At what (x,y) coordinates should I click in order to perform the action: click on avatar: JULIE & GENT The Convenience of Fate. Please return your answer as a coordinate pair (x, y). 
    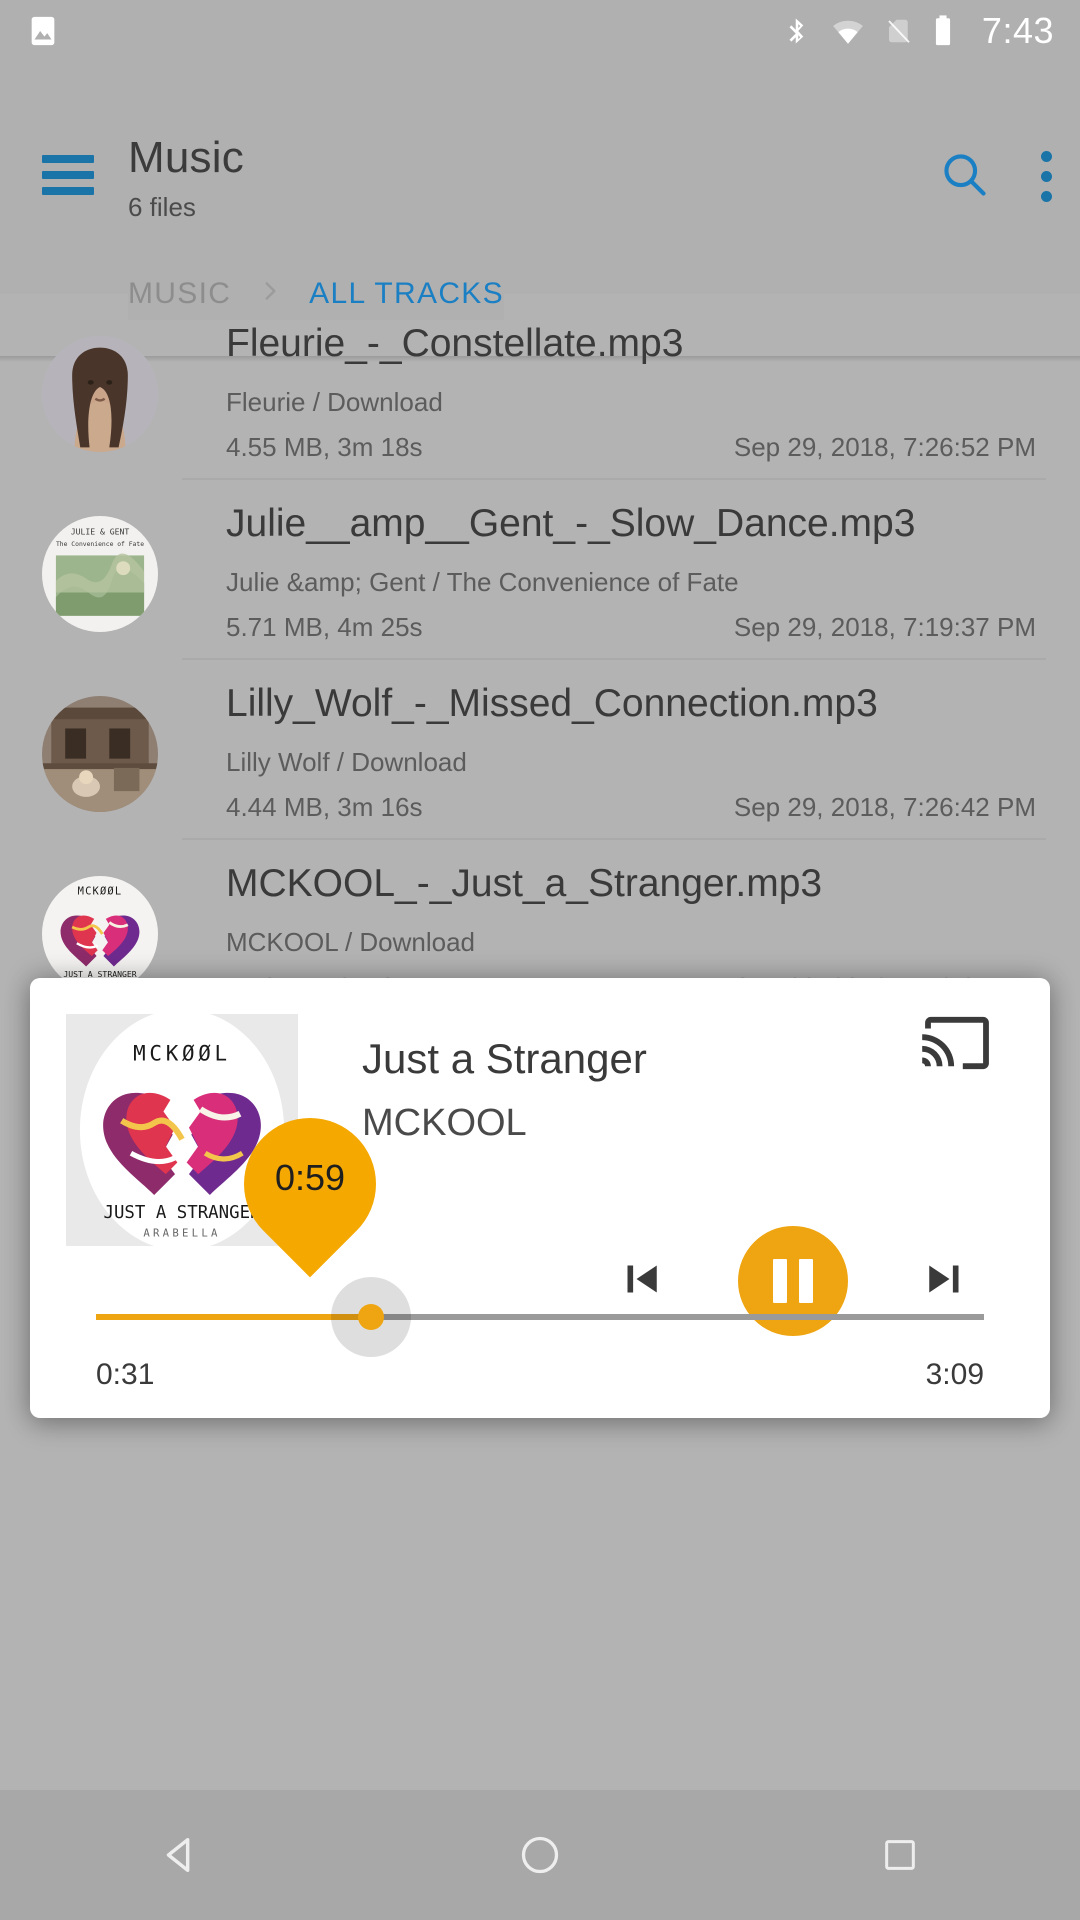
    Looking at the image, I should click on (100, 574).